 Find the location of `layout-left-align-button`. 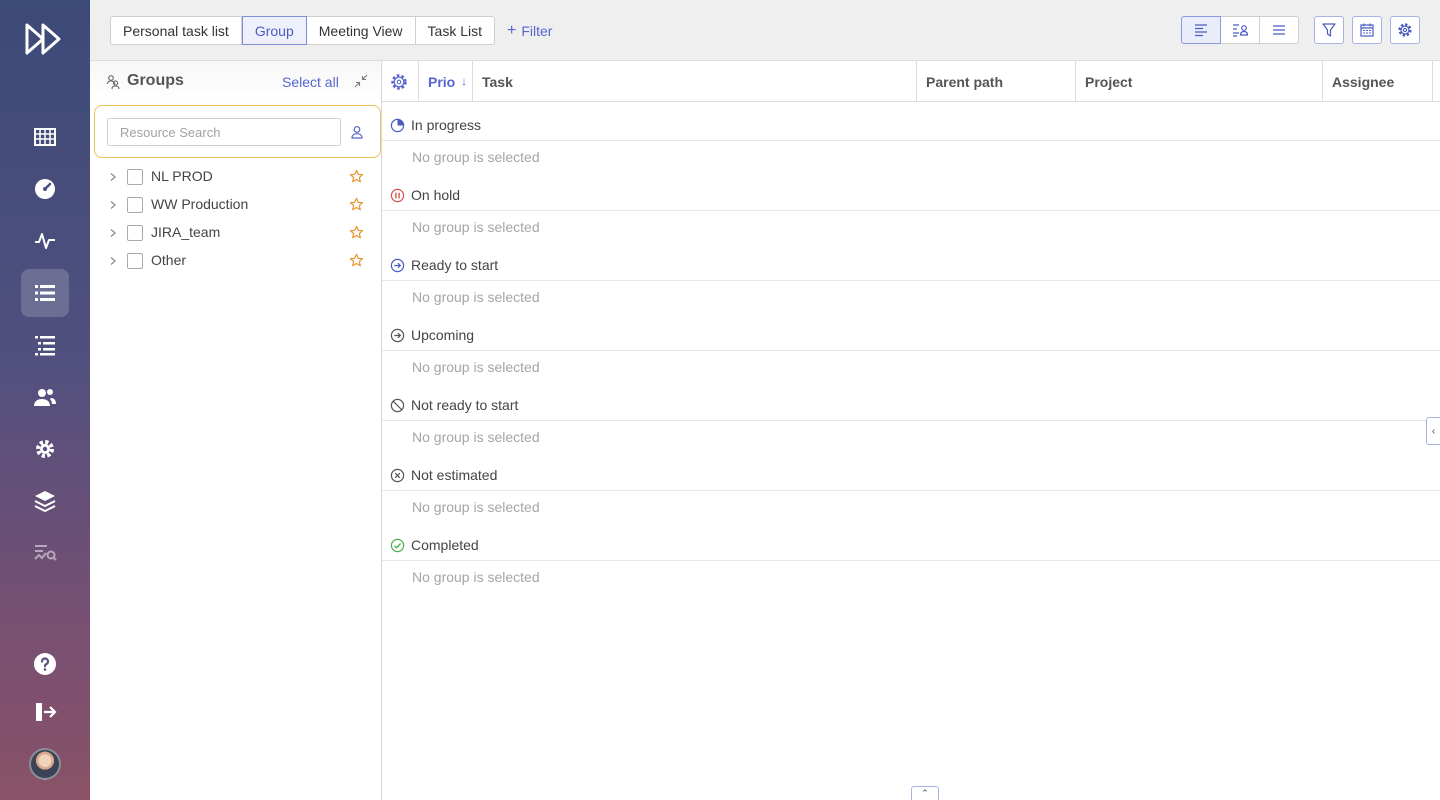

layout-left-align-button is located at coordinates (1201, 30).